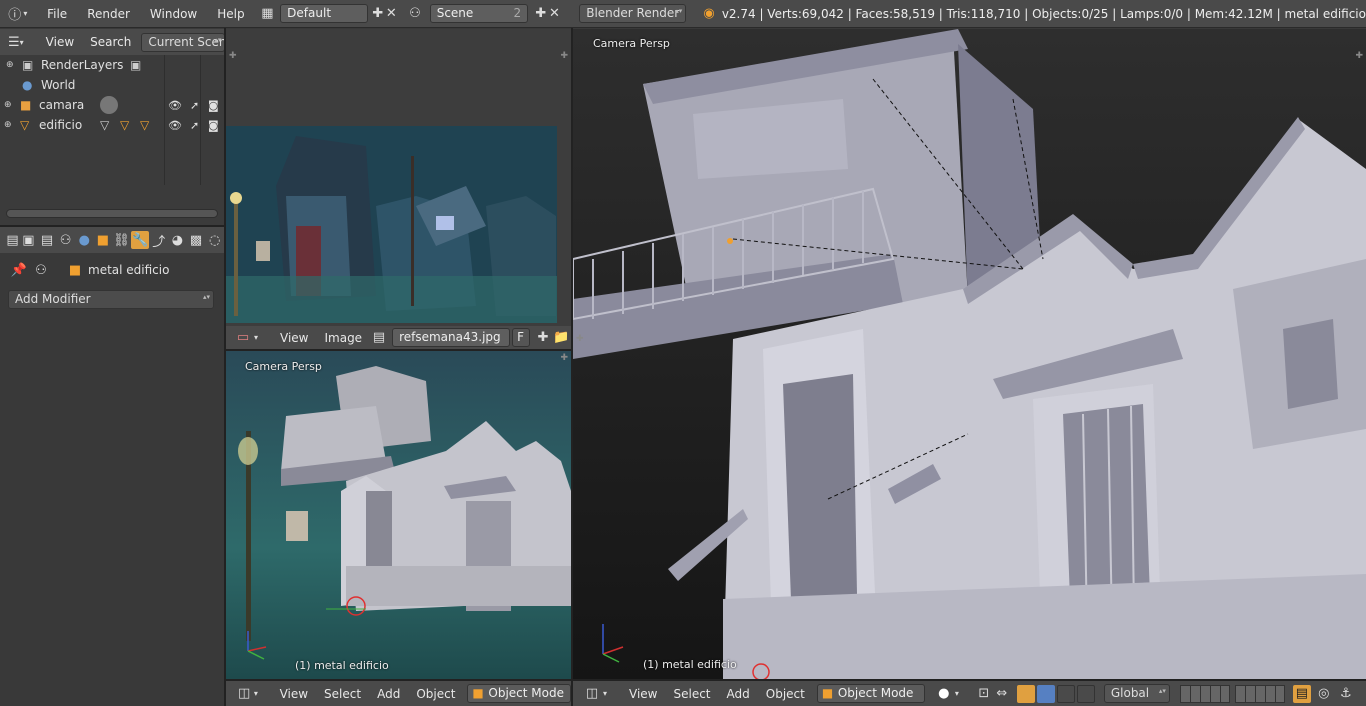 The image size is (1366, 706). I want to click on image-editor-header: ▭ ▾ View Image ▤ refsemana43.jpg F ✚ 📁, so click(398, 337).